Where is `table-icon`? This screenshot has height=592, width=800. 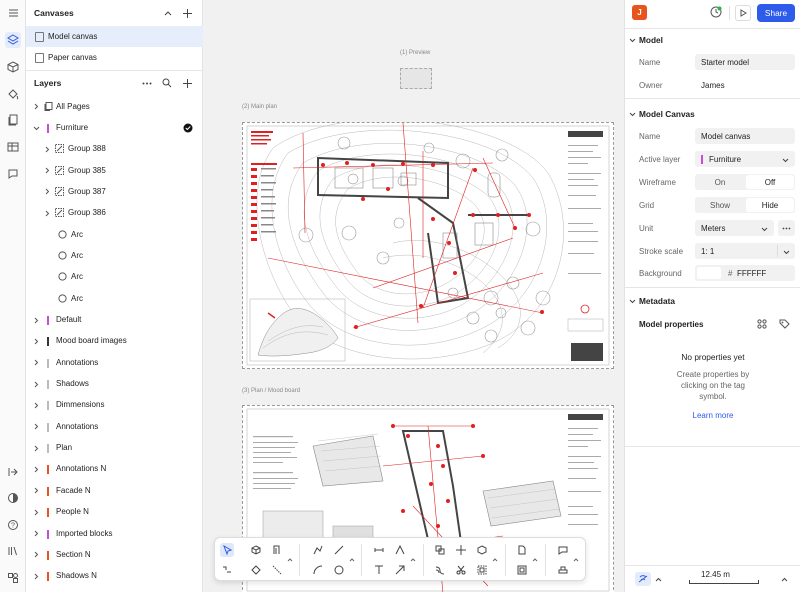
table-icon is located at coordinates (13, 147).